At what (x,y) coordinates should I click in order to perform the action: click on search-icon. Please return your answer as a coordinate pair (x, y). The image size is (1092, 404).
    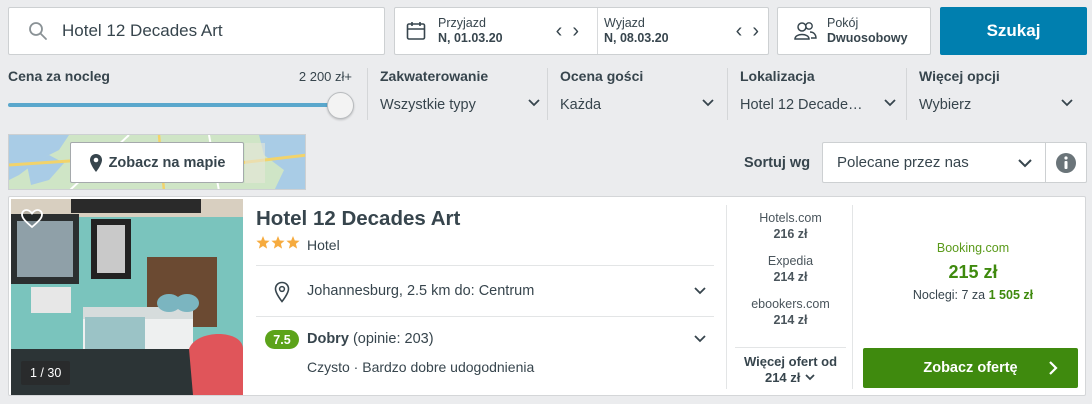
    Looking at the image, I should click on (38, 31).